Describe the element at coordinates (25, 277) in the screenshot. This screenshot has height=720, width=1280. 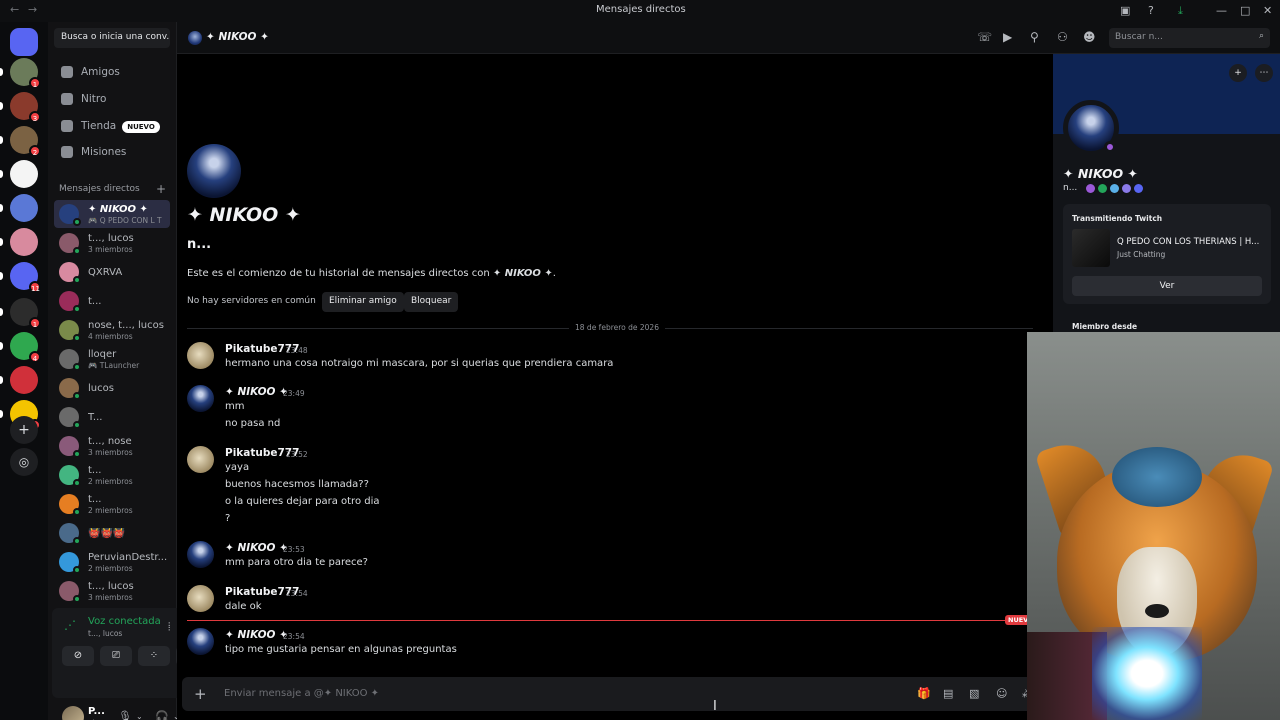
I see `guild-server-7: 11` at that location.